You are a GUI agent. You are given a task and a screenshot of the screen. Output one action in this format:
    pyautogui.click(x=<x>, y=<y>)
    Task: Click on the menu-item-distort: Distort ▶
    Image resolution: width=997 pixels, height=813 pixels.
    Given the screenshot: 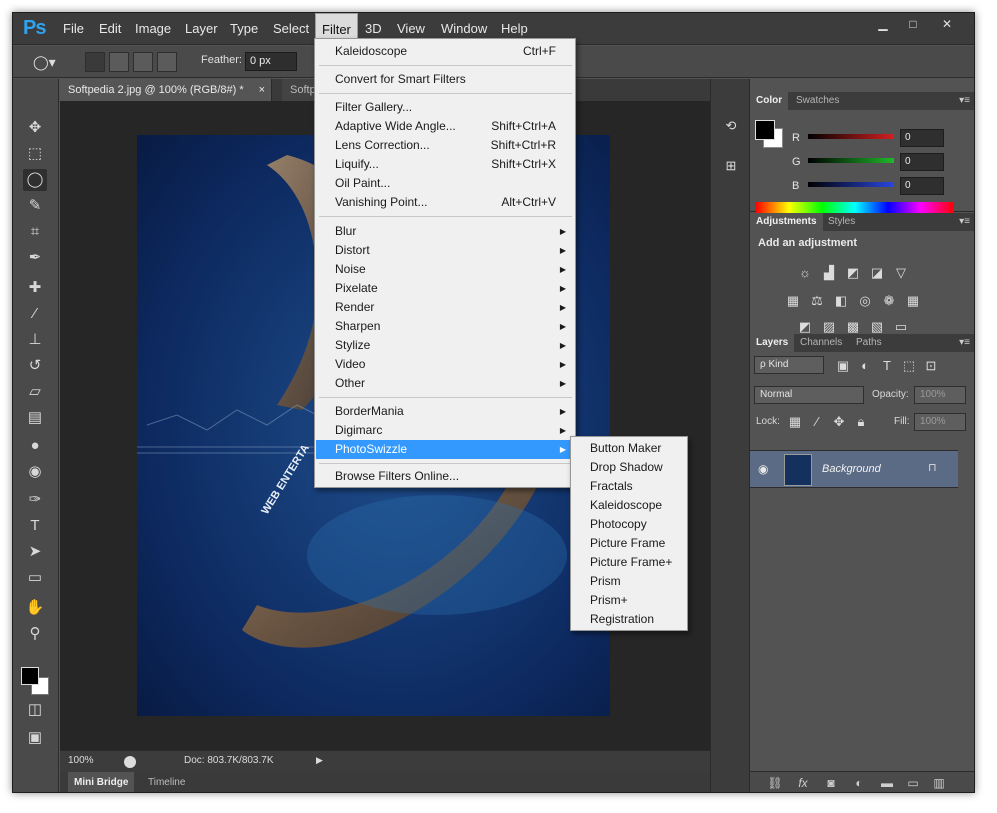 What is the action you would take?
    pyautogui.click(x=445, y=250)
    